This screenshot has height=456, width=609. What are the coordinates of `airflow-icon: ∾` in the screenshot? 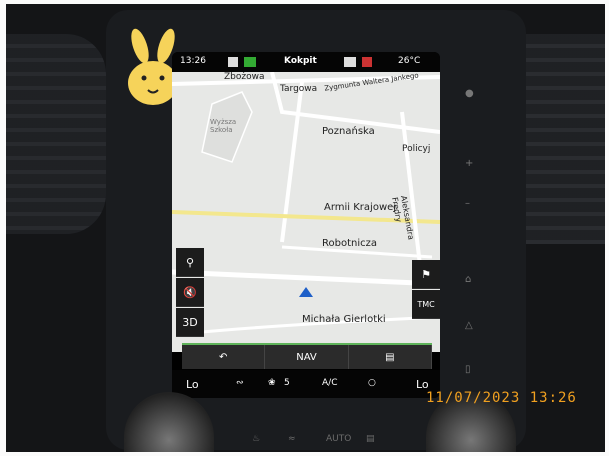 It's located at (240, 383).